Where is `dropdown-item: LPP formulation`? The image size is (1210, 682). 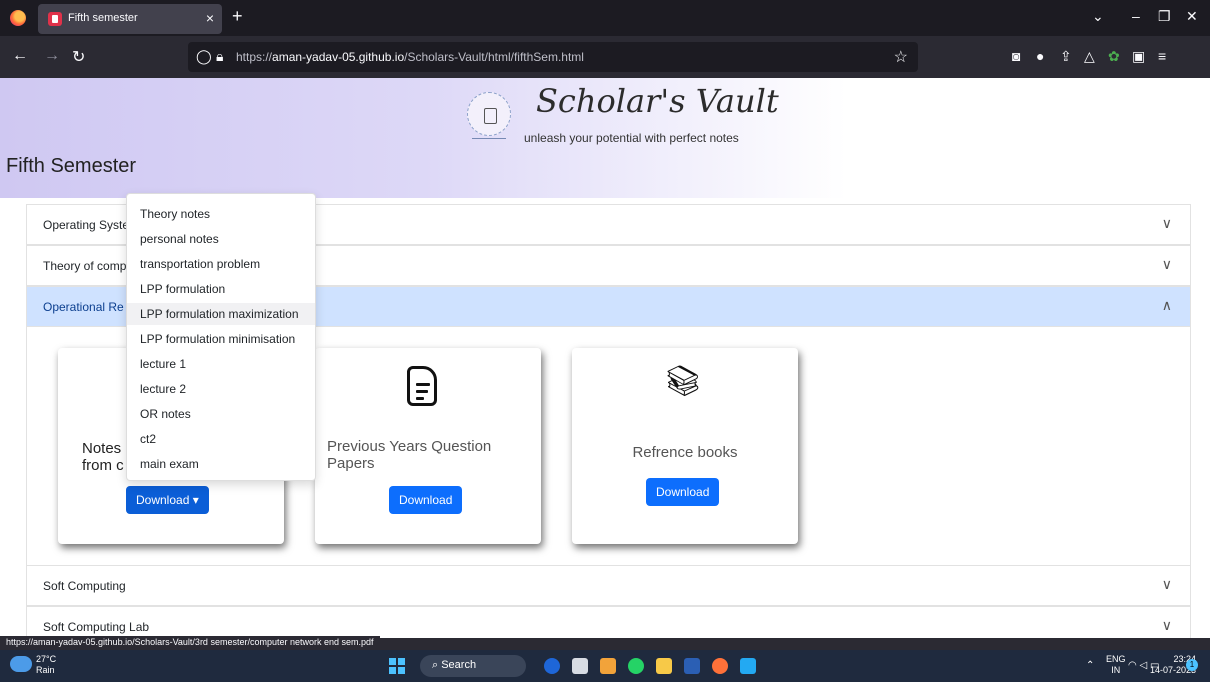 dropdown-item: LPP formulation is located at coordinates (182, 289).